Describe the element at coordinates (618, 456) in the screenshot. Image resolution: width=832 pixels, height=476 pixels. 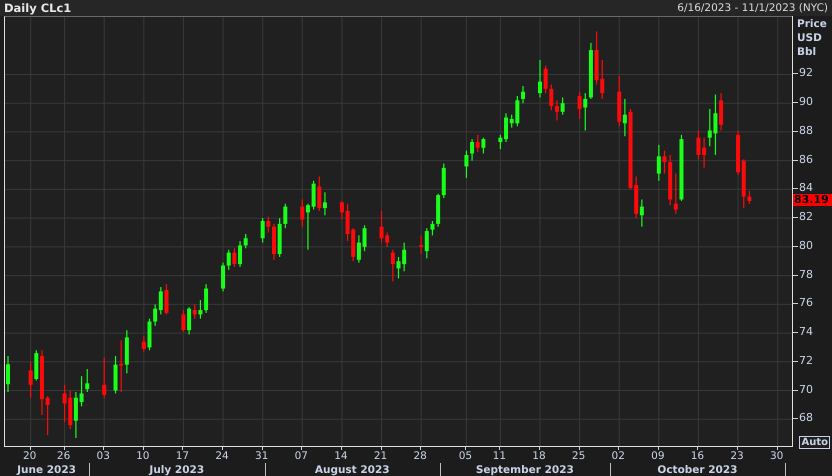
I see `axis-label: 02` at that location.